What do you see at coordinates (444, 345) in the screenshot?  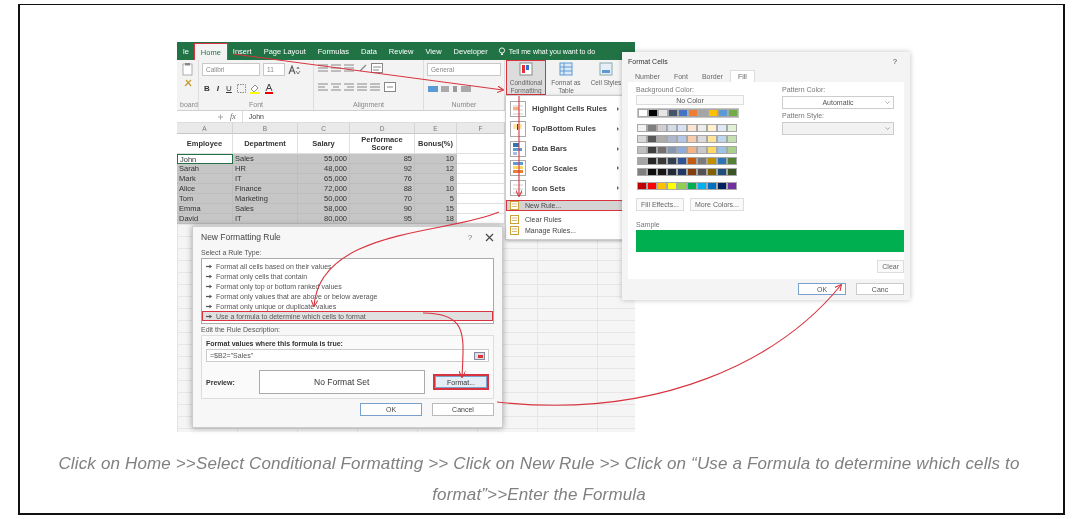 I see `annotation-arrow` at bounding box center [444, 345].